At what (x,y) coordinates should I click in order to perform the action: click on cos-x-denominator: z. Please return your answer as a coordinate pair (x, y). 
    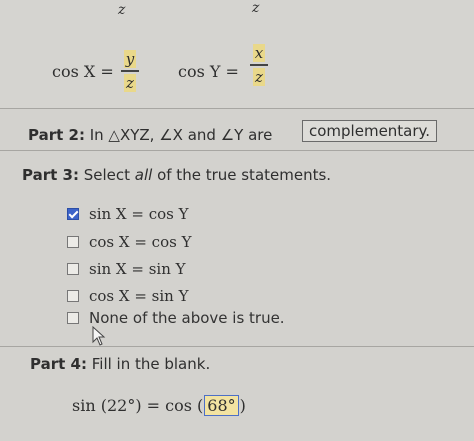
    Looking at the image, I should click on (130, 83).